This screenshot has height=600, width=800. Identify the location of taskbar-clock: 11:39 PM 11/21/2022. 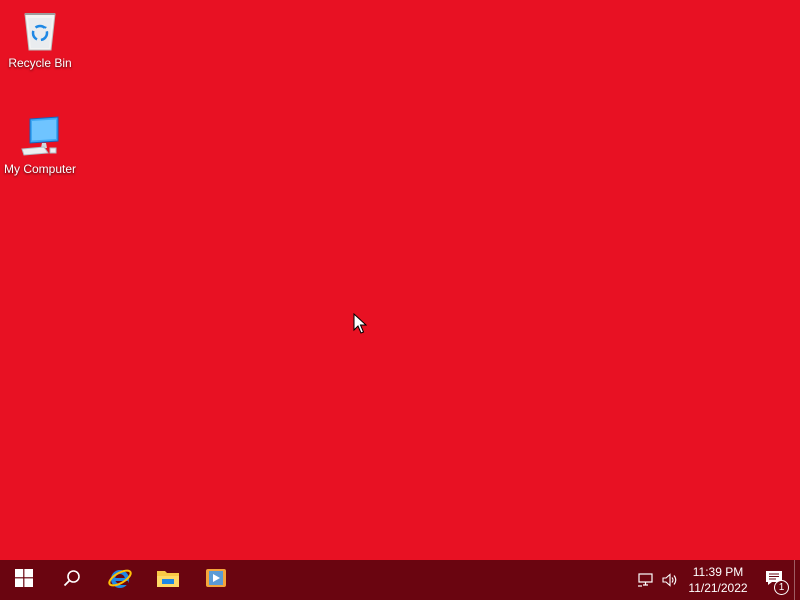
(718, 580).